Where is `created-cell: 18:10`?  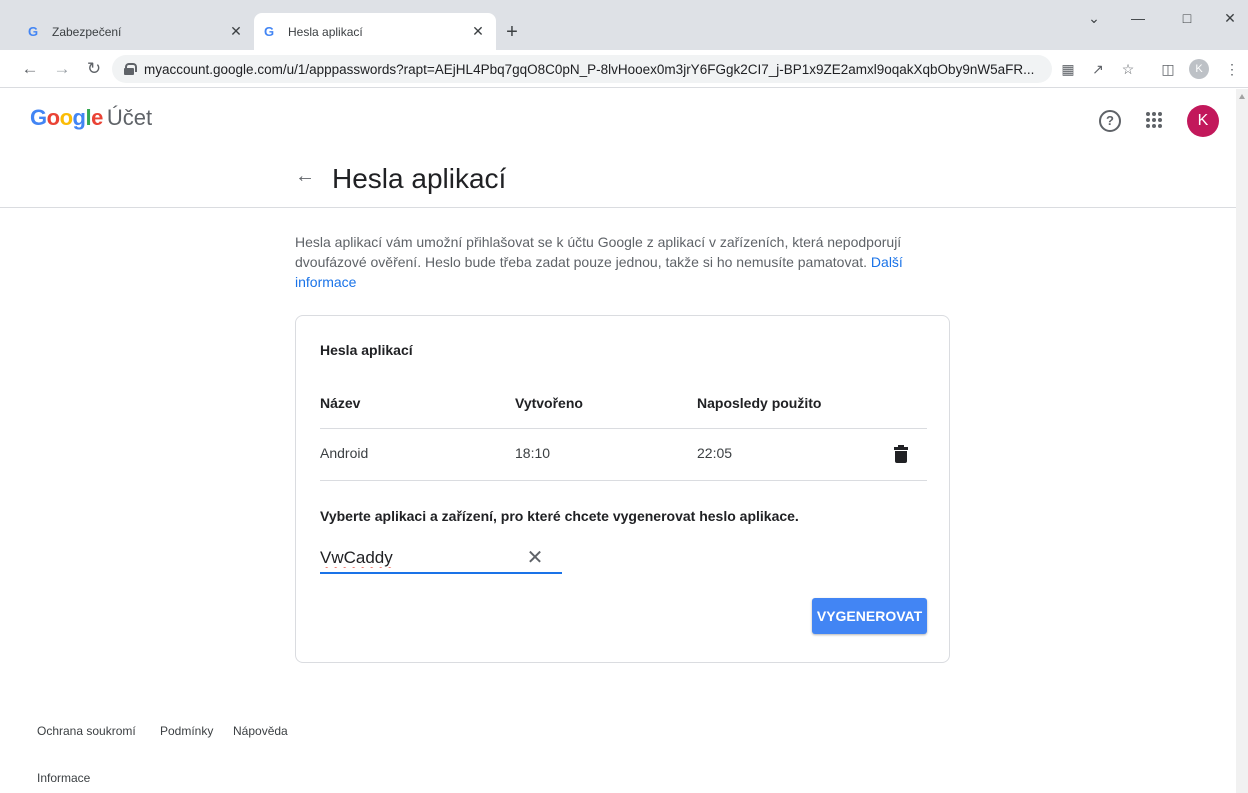
created-cell: 18:10 is located at coordinates (533, 453).